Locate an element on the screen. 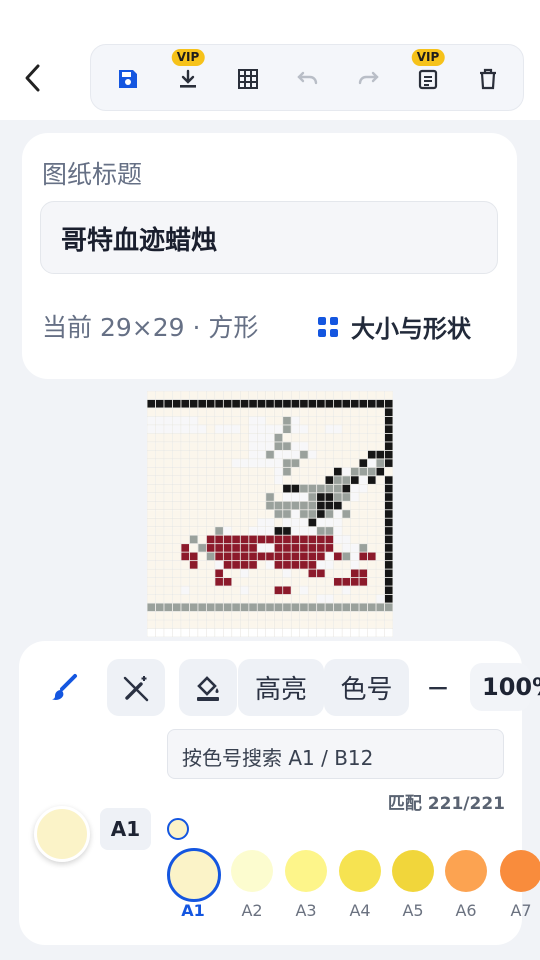 The width and height of the screenshot is (540, 960). size-shape-button: 大小与形状 is located at coordinates (394, 326).